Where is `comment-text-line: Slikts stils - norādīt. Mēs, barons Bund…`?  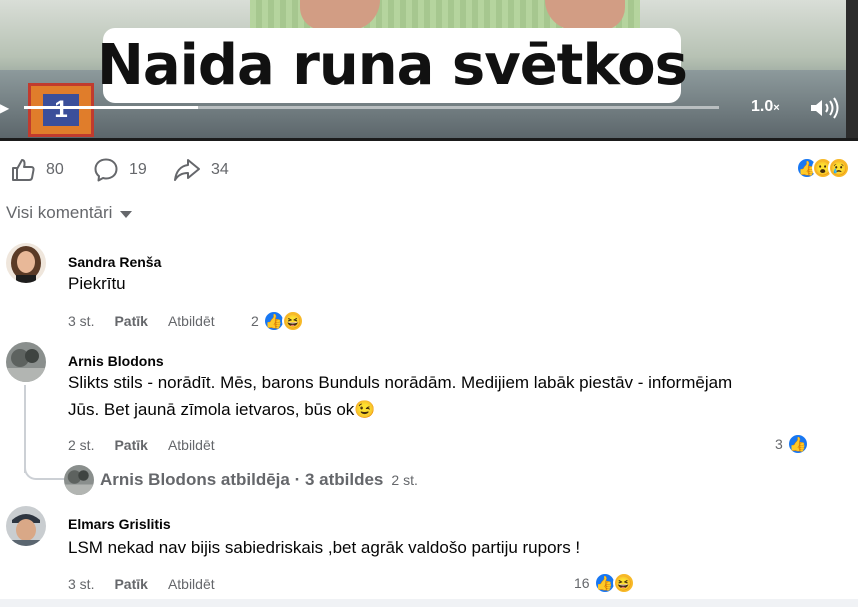
comment-text-line: Slikts stils - norādīt. Mēs, barons Bund… is located at coordinates (400, 382).